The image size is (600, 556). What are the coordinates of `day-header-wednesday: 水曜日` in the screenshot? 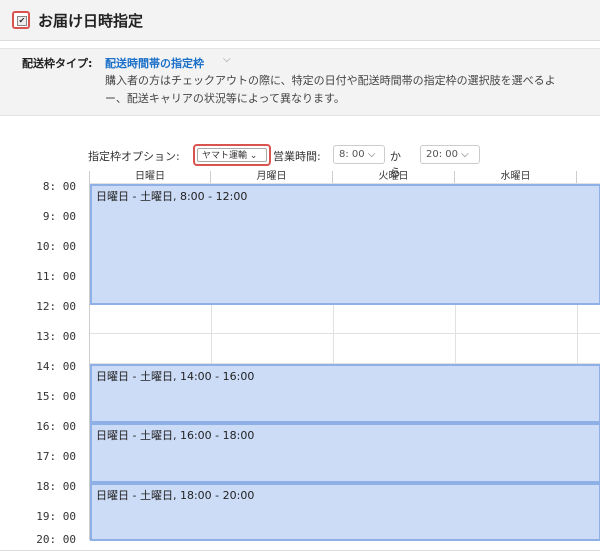 It's located at (516, 177).